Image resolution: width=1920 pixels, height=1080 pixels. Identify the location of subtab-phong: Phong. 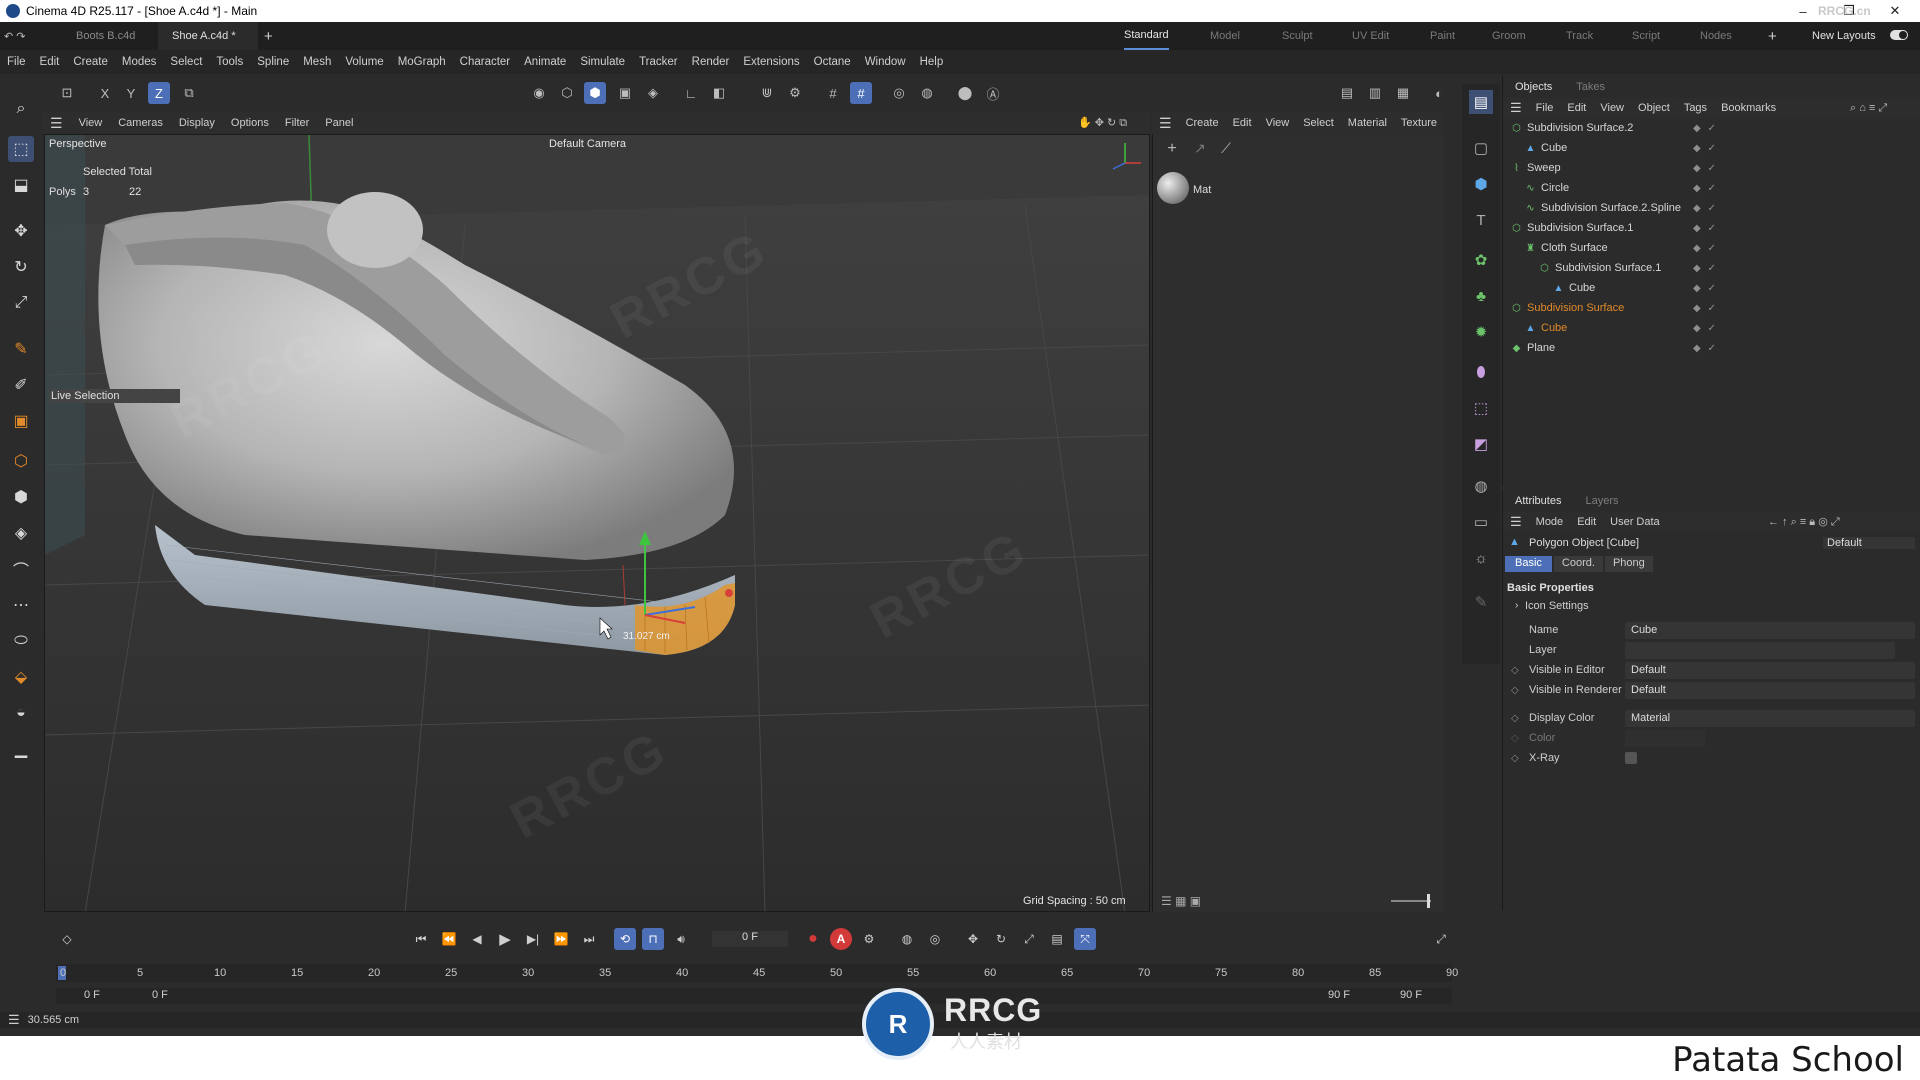
(1628, 564).